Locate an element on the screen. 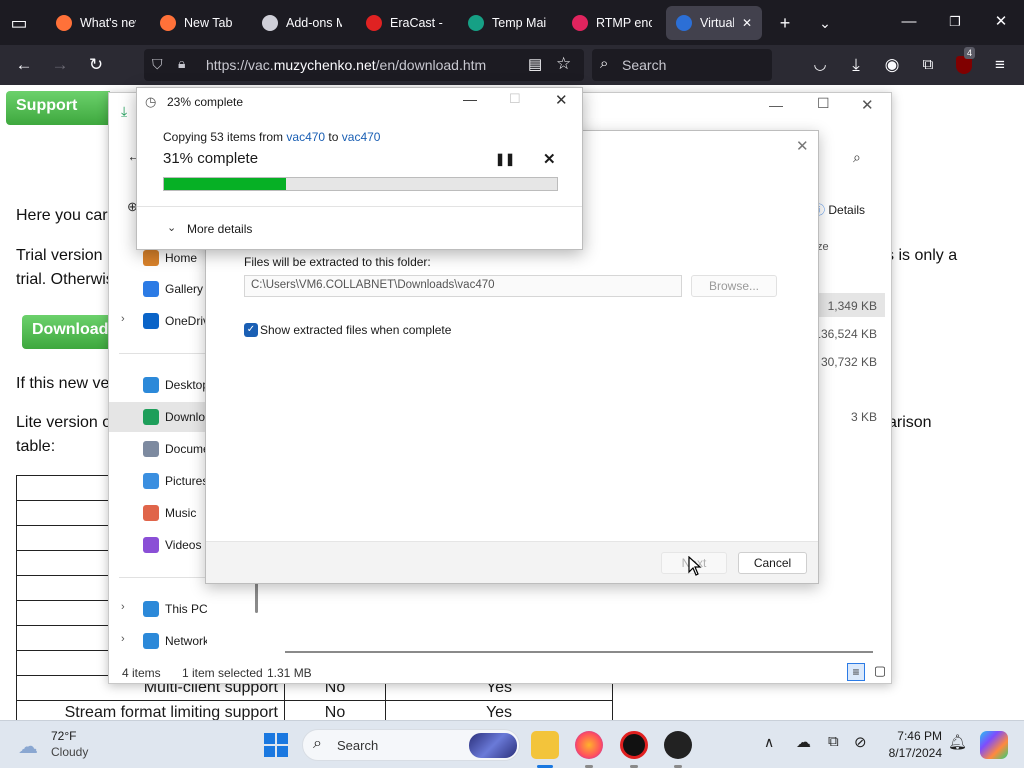 The height and width of the screenshot is (768, 1024). page-paragraph-4a: Lite version o is located at coordinates (64, 422).